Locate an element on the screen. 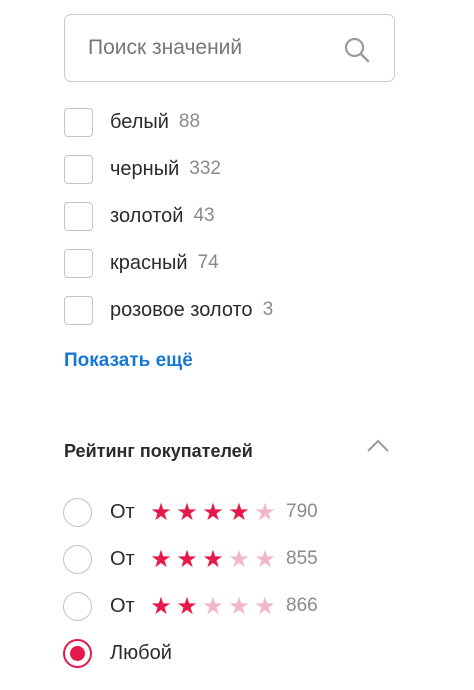 This screenshot has width=474, height=690. filter-option-white: белый 88 is located at coordinates (132, 122).